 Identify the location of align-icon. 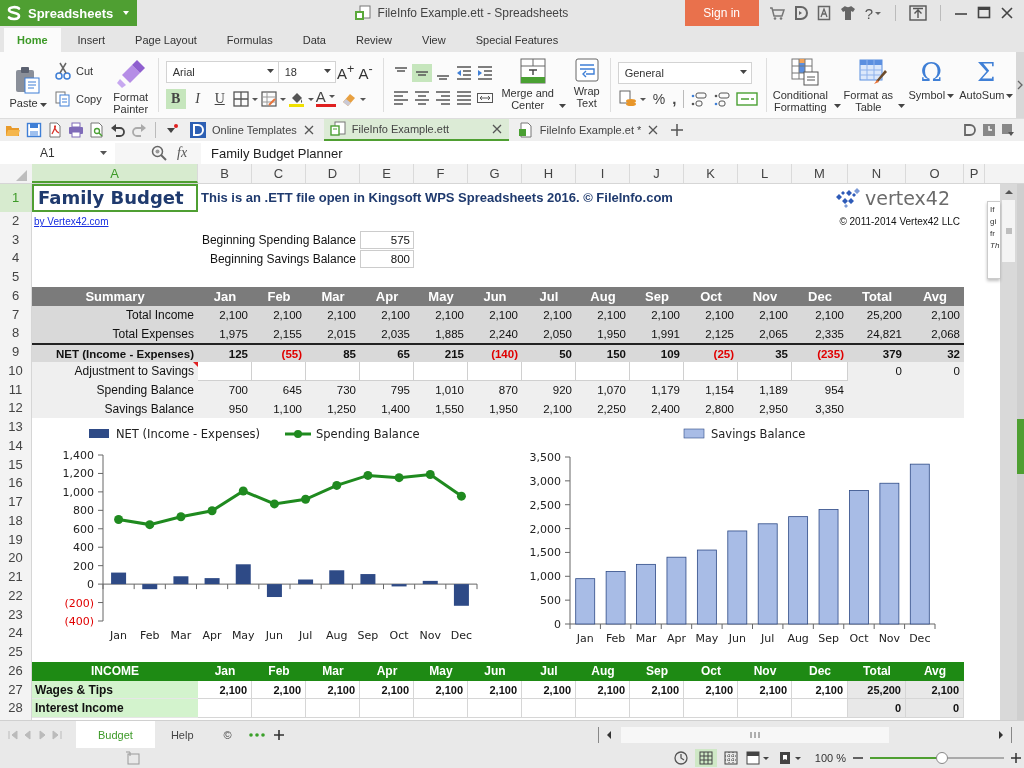
(421, 72).